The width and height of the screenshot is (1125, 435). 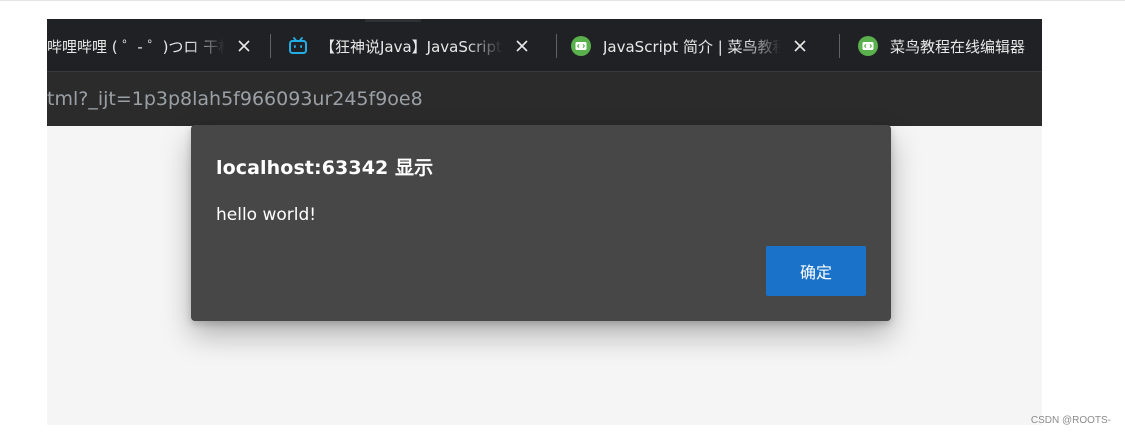 I want to click on ok-button: 确定, so click(x=816, y=271).